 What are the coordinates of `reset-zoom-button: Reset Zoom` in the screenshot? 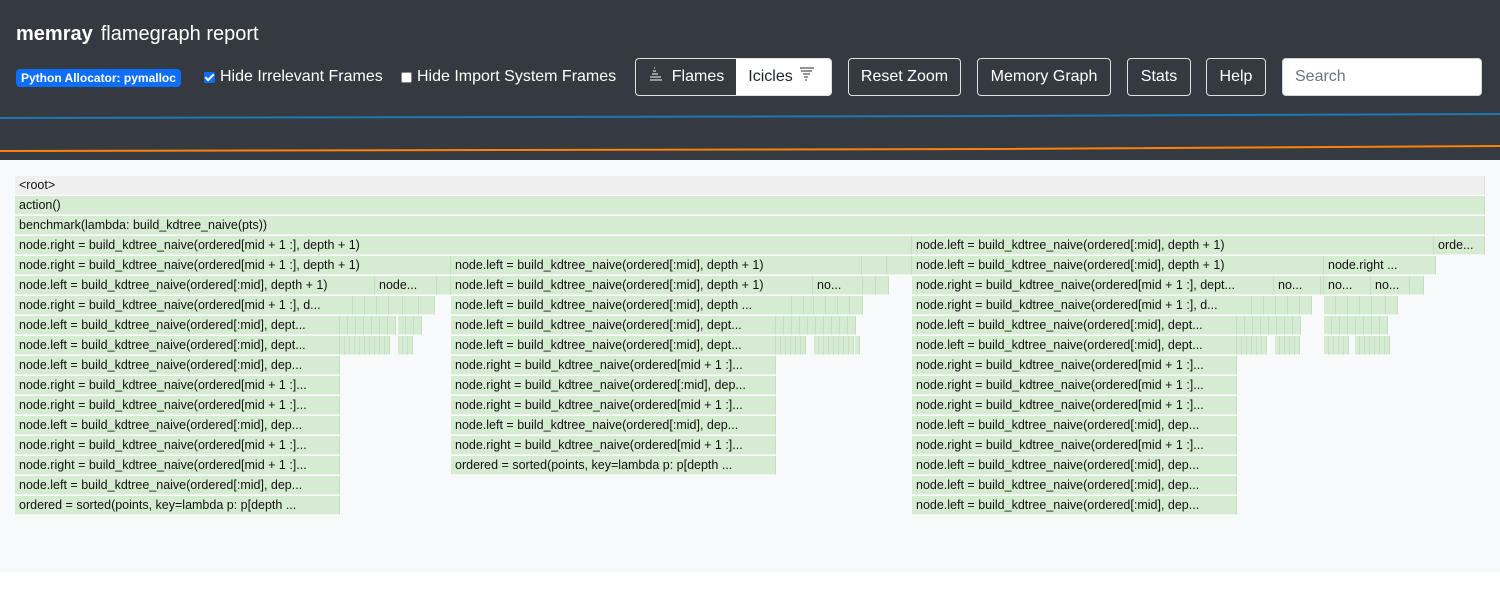 It's located at (904, 77).